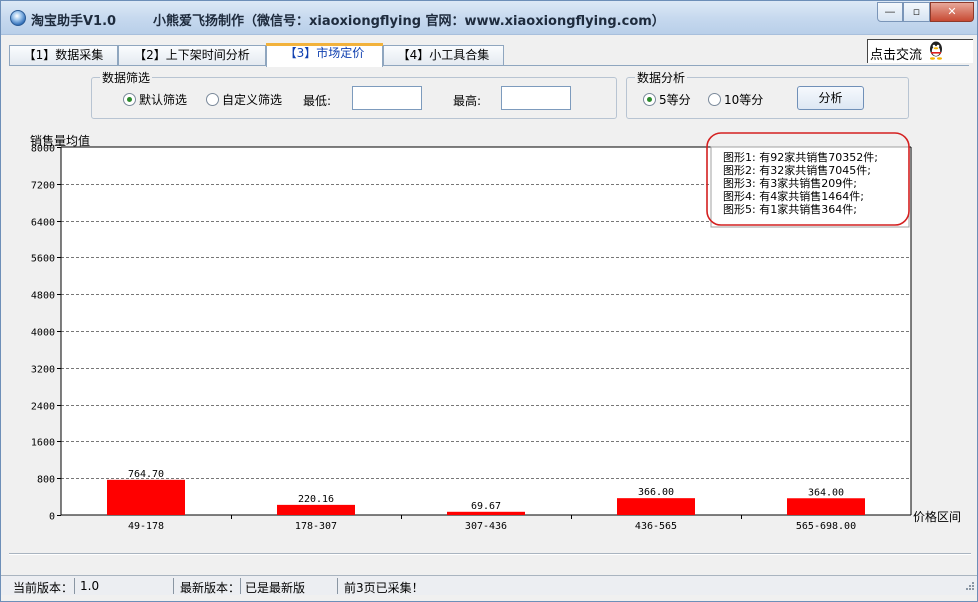  What do you see at coordinates (43, 588) in the screenshot?
I see `current-version-label: 当前版本：` at bounding box center [43, 588].